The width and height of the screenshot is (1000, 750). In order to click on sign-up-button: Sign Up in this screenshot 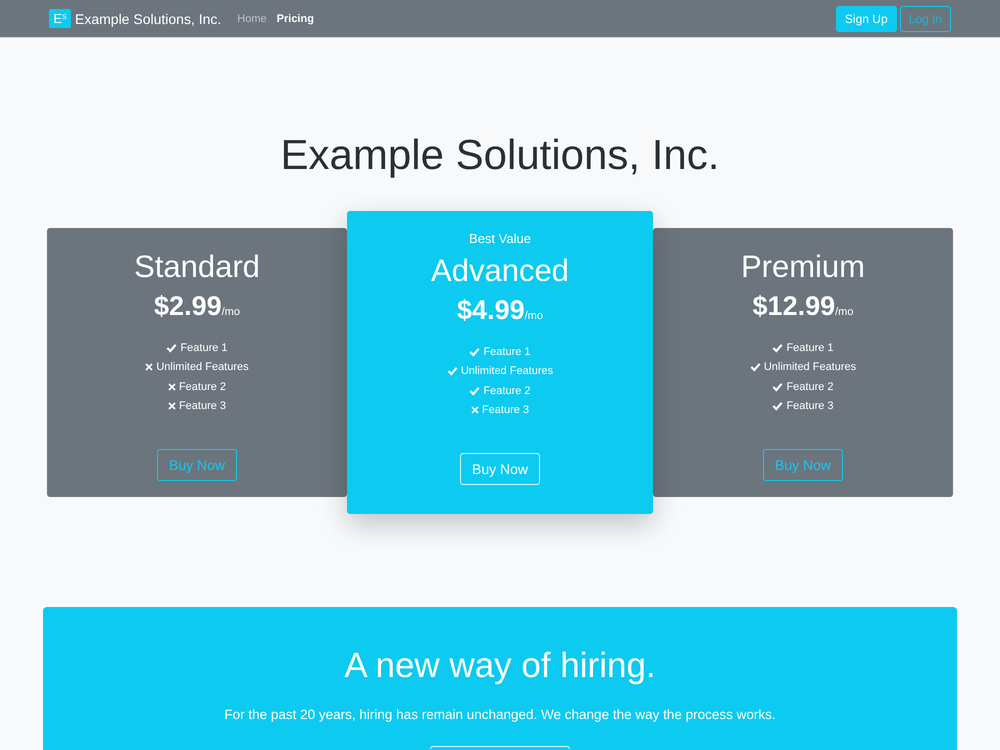, I will do `click(866, 19)`.